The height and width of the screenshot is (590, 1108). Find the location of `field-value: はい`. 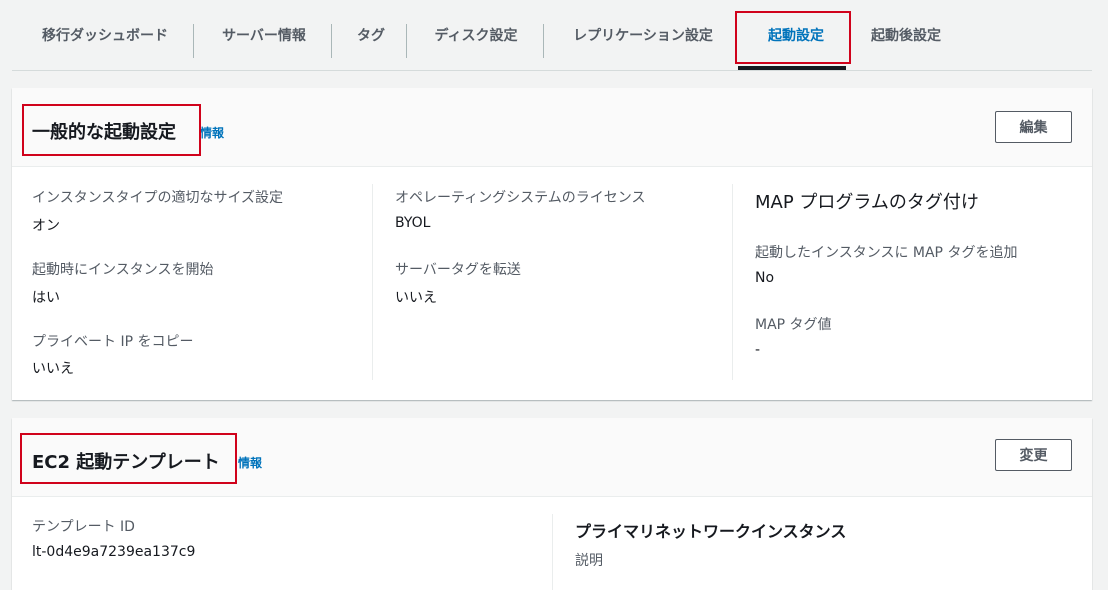

field-value: はい is located at coordinates (46, 298).